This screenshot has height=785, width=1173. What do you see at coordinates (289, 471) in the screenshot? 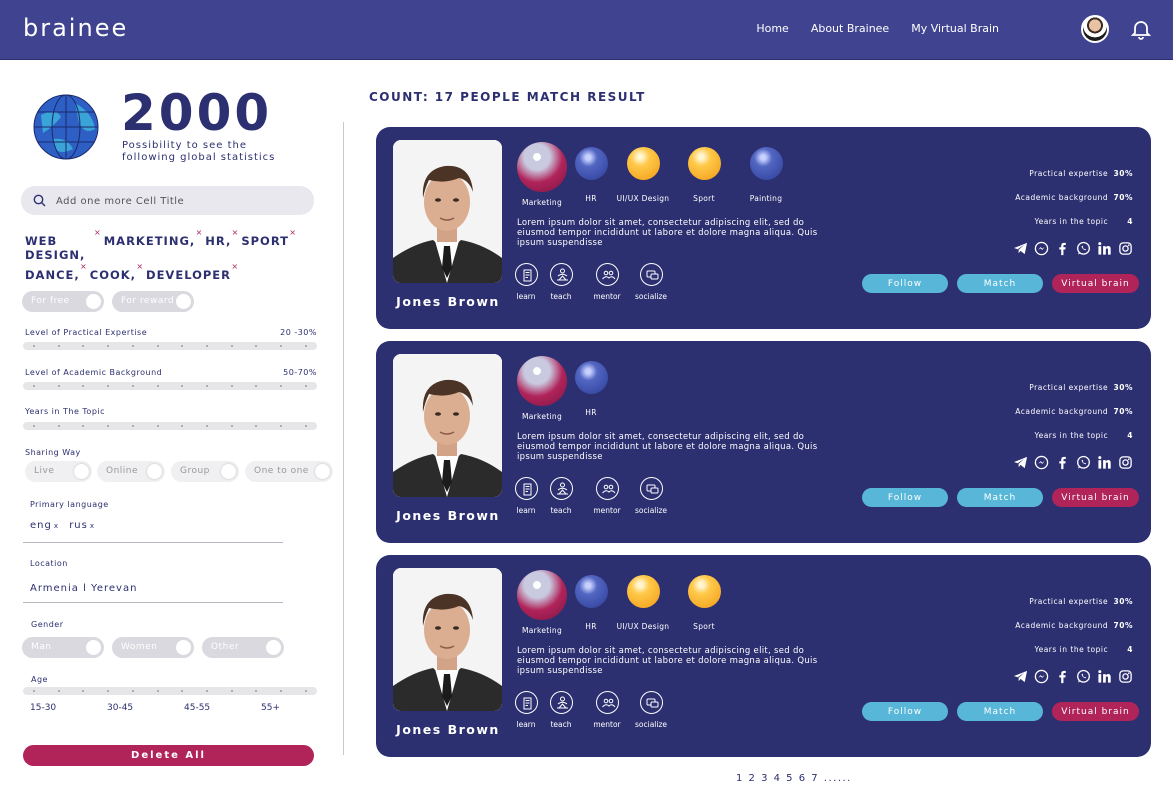
I see `toggle-one-to-one: One to one` at bounding box center [289, 471].